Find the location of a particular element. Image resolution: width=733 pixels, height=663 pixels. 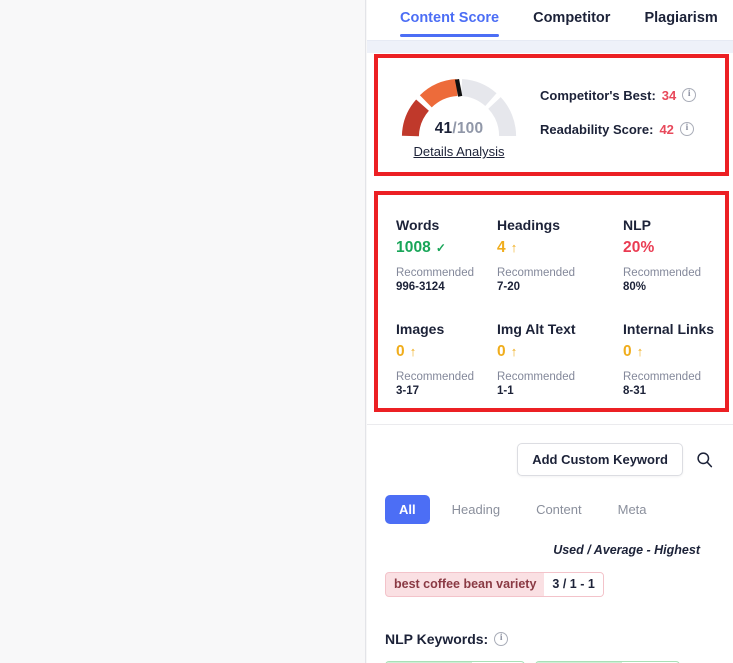

metric-nlp-title: NLP is located at coordinates (637, 225).